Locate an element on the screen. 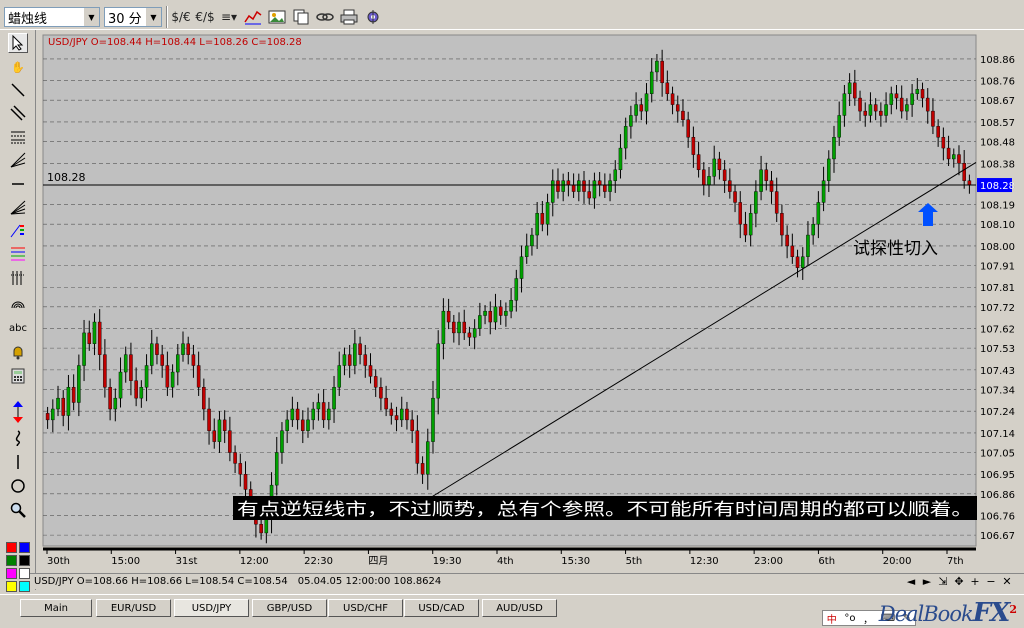 This screenshot has width=1024, height=628. chart-line-icon is located at coordinates (253, 17).